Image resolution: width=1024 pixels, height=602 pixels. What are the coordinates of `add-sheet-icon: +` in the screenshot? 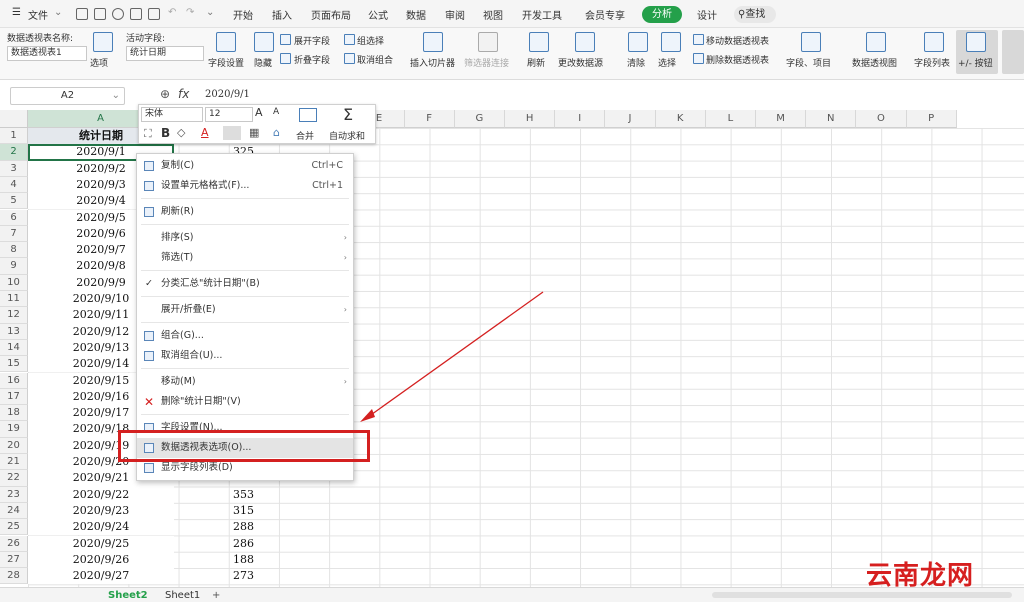 It's located at (216, 595).